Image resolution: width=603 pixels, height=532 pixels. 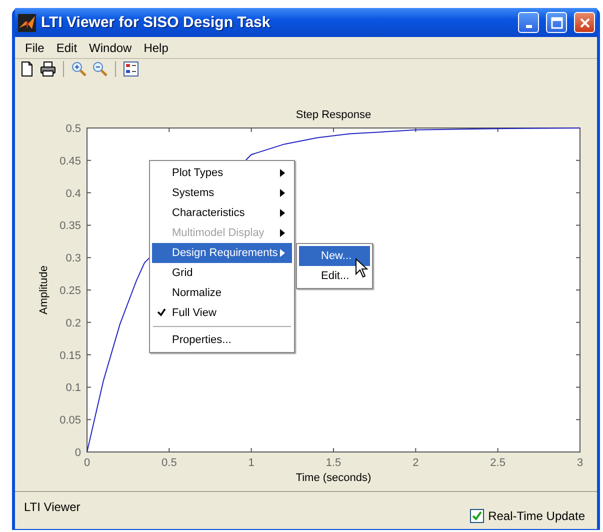 I want to click on new-document-icon, so click(x=27, y=69).